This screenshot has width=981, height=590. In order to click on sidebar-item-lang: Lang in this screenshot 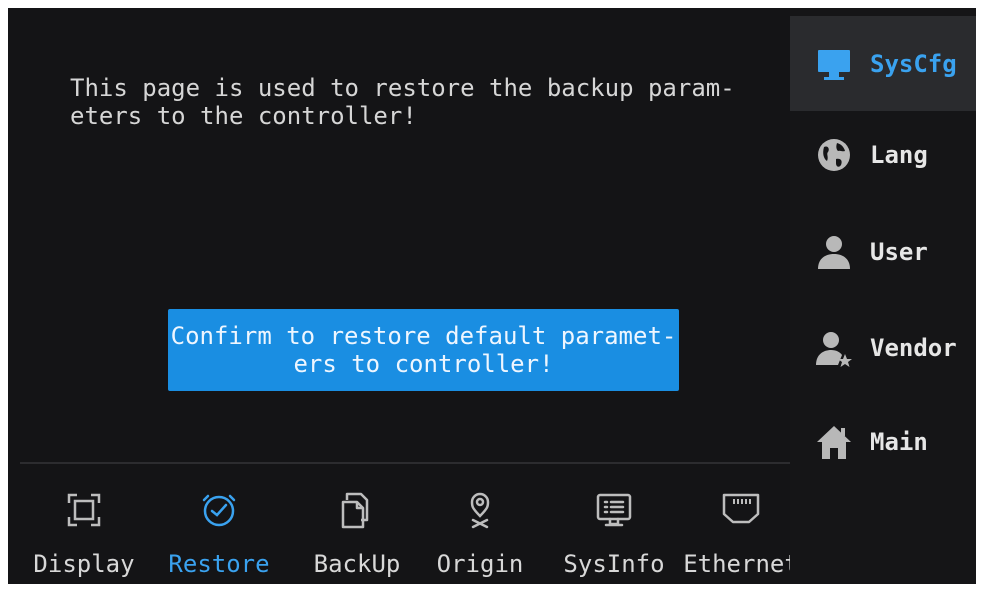, I will do `click(883, 154)`.